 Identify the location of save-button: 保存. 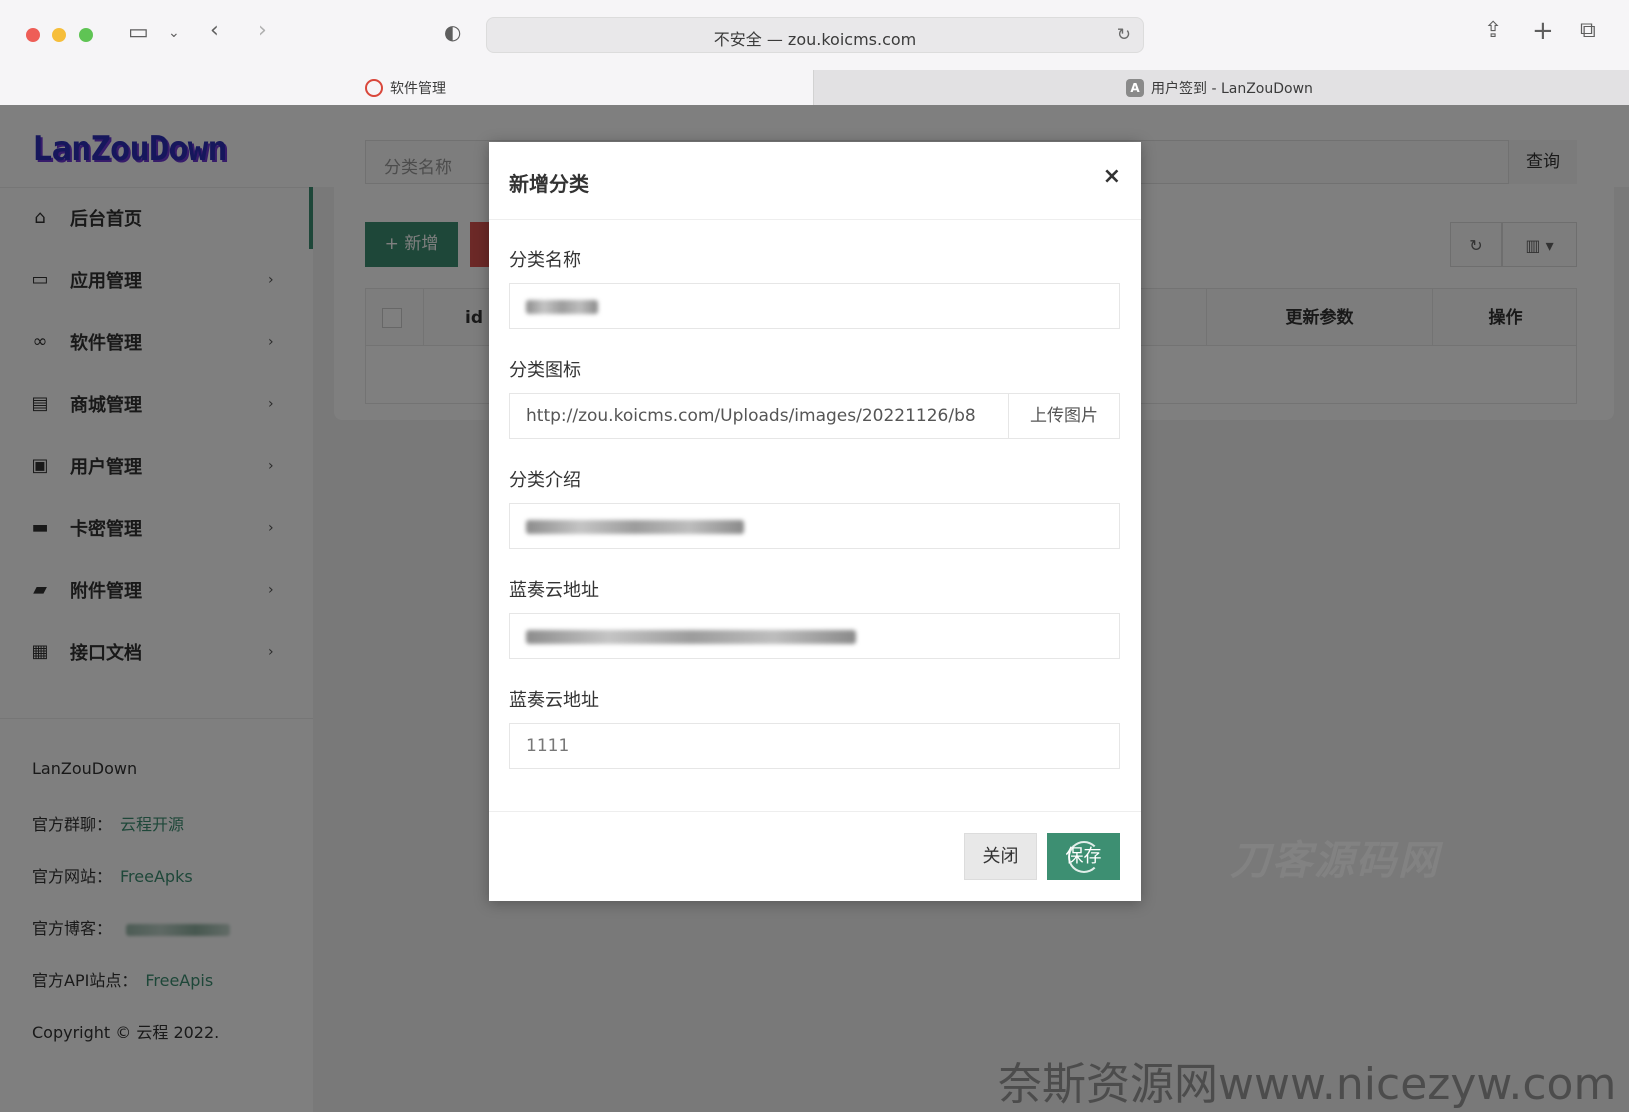
(1083, 856).